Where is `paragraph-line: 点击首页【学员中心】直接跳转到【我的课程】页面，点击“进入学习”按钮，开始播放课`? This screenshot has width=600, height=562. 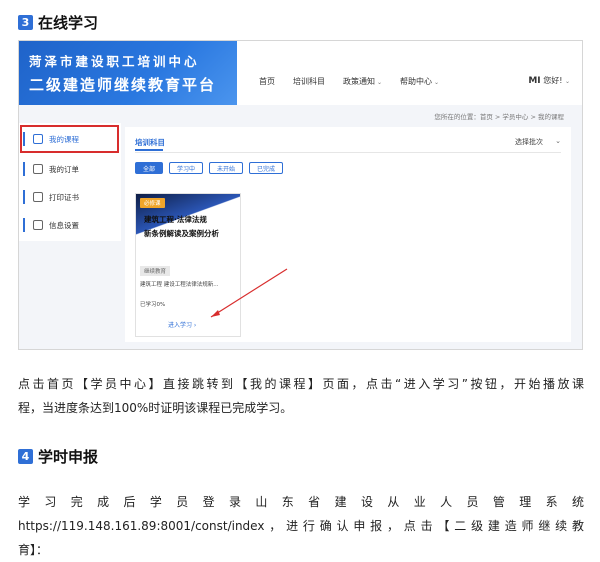 paragraph-line: 点击首页【学员中心】直接跳转到【我的课程】页面，点击“进入学习”按钮，开始播放课 is located at coordinates (301, 384).